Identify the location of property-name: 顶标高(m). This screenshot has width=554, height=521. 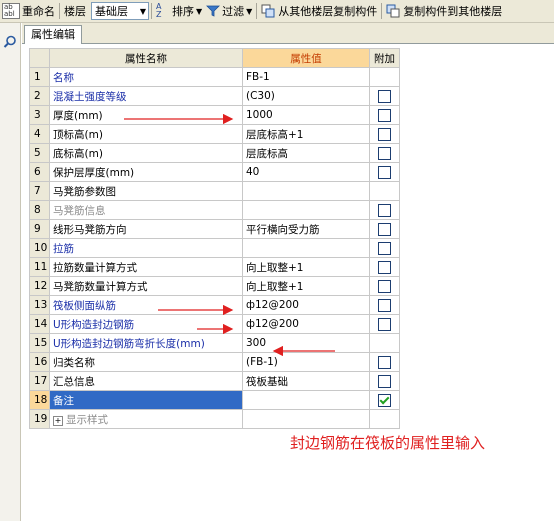
(146, 134).